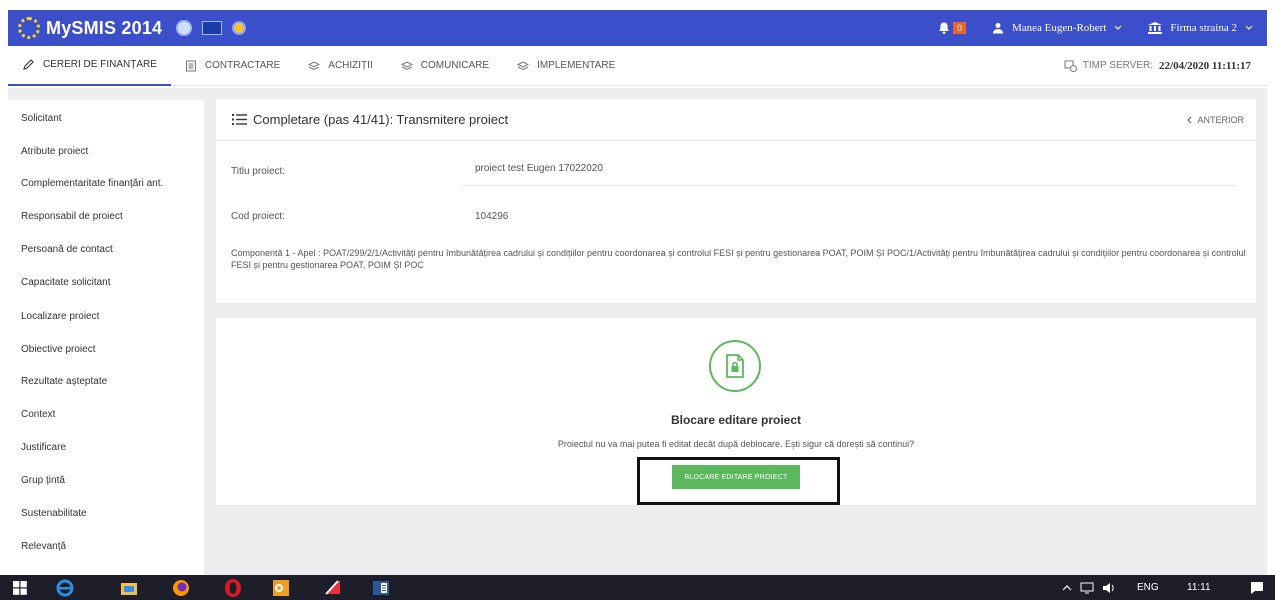 Image resolution: width=1275 pixels, height=600 pixels. I want to click on user-icon, so click(998, 28).